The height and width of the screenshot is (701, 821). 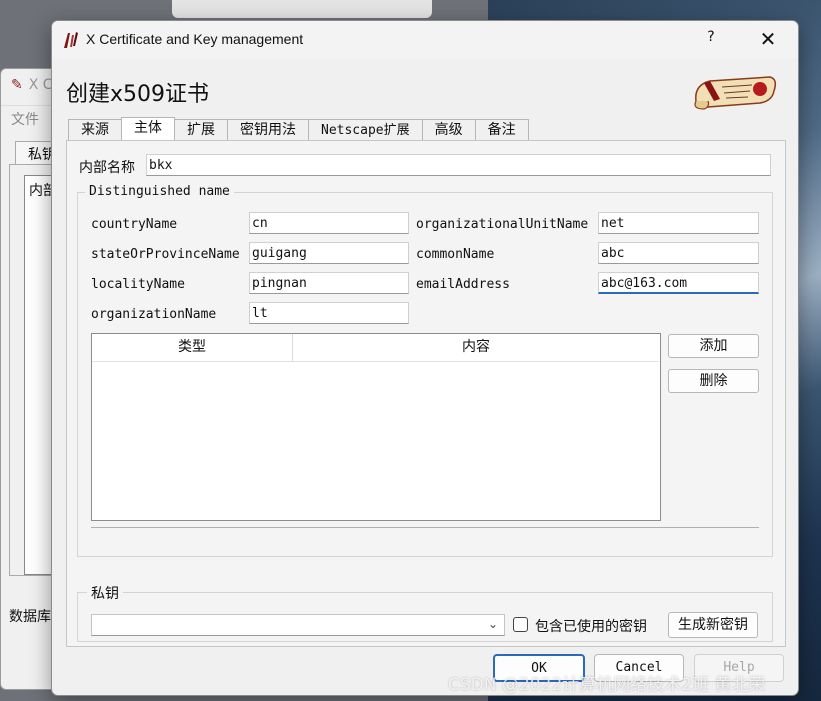 I want to click on app-logo-icon: ✎, so click(x=17, y=85).